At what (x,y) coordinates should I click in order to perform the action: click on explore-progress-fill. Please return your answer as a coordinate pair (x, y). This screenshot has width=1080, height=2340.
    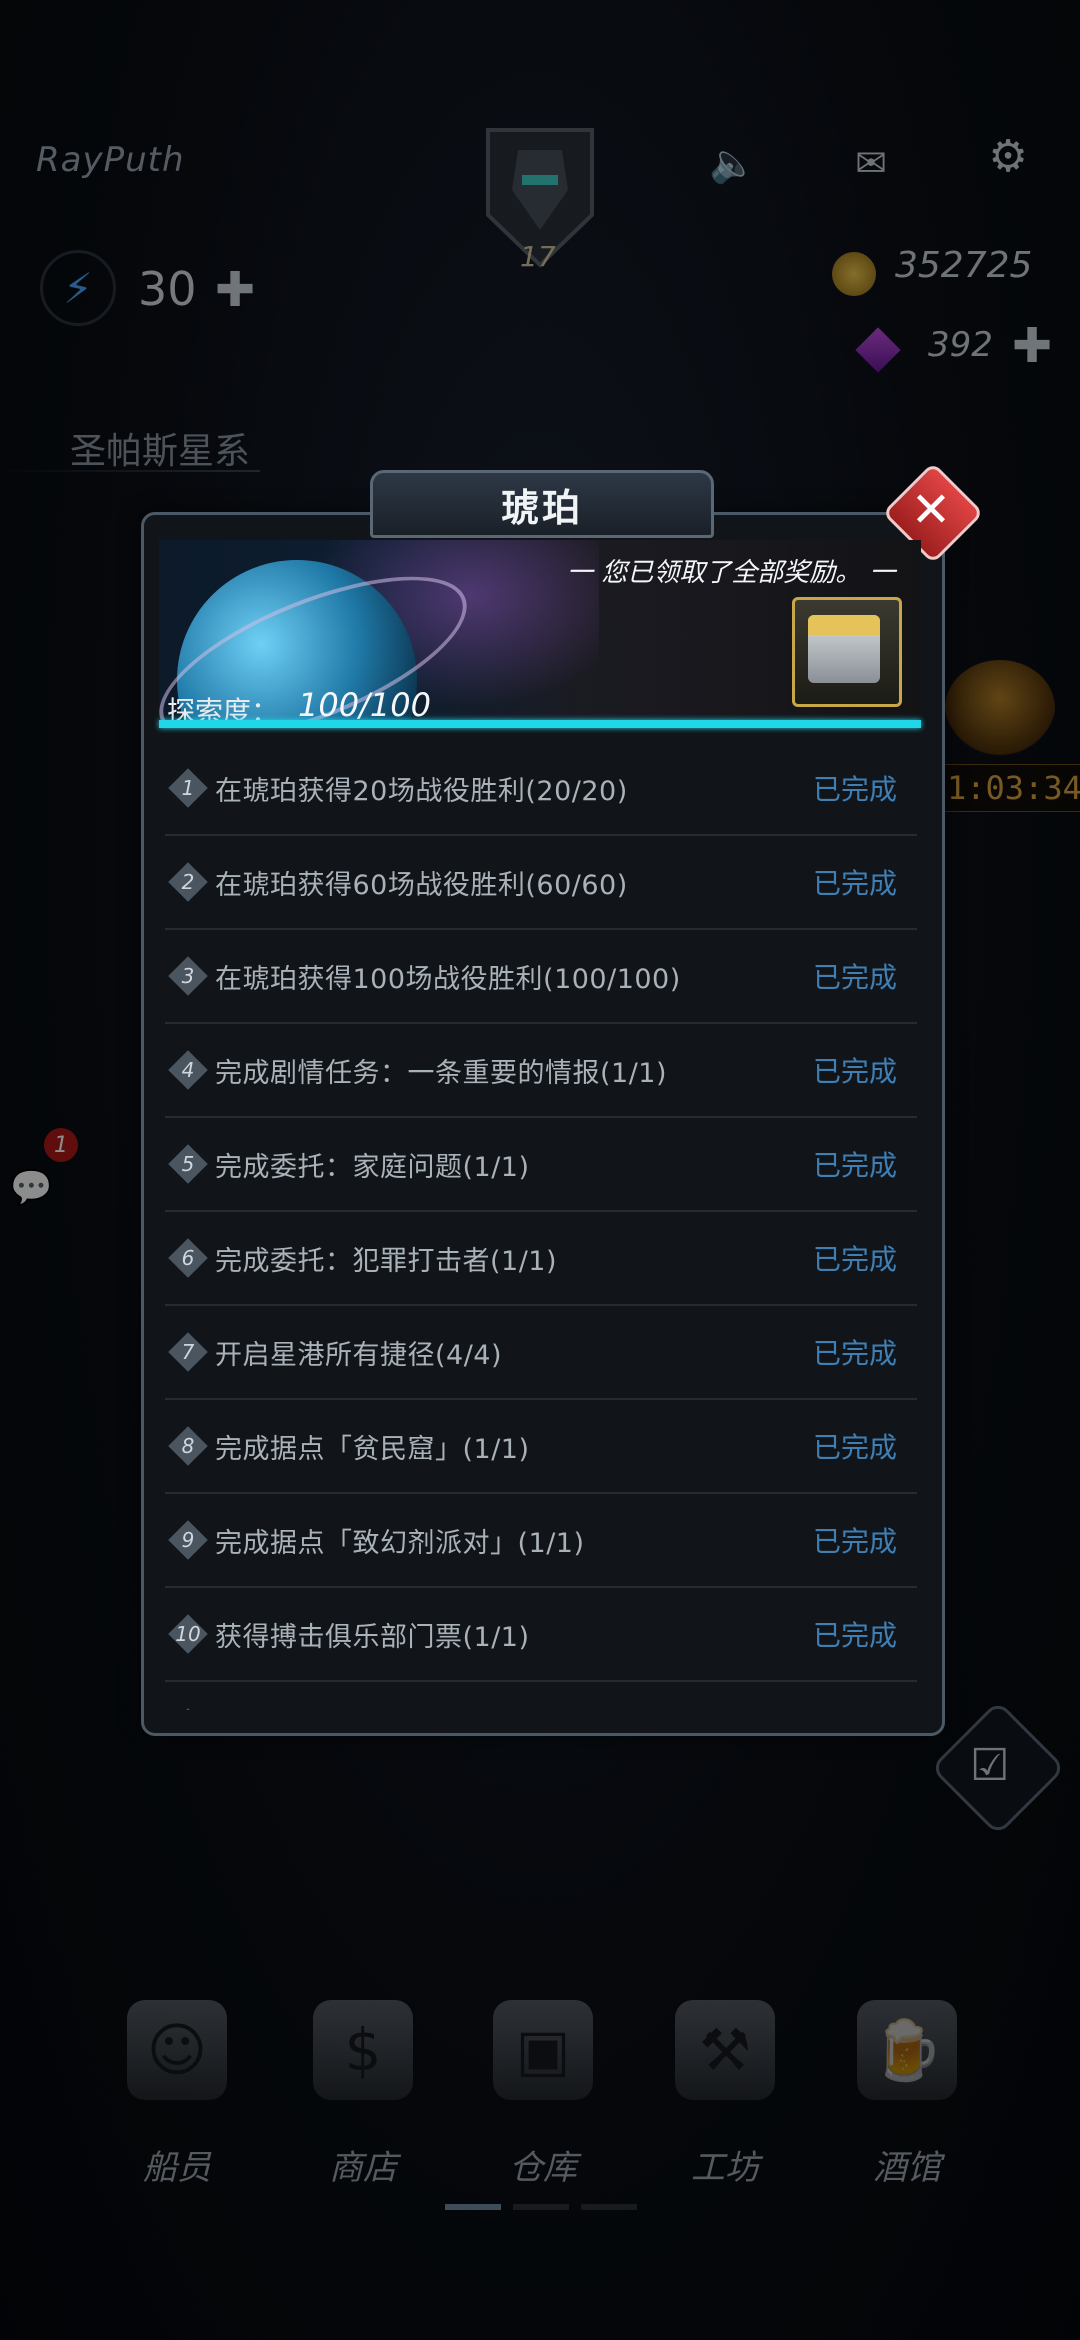
    Looking at the image, I should click on (540, 724).